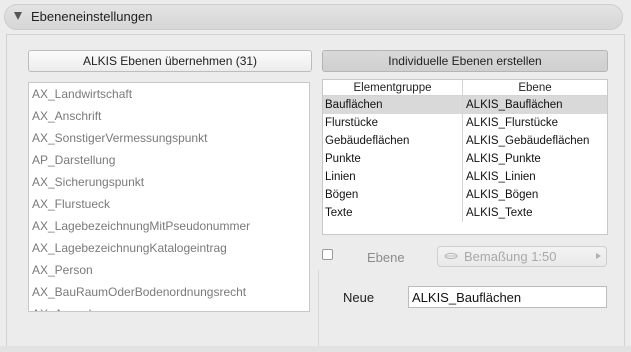  Describe the element at coordinates (535, 87) in the screenshot. I see `column-header-ebene: Ebene` at that location.